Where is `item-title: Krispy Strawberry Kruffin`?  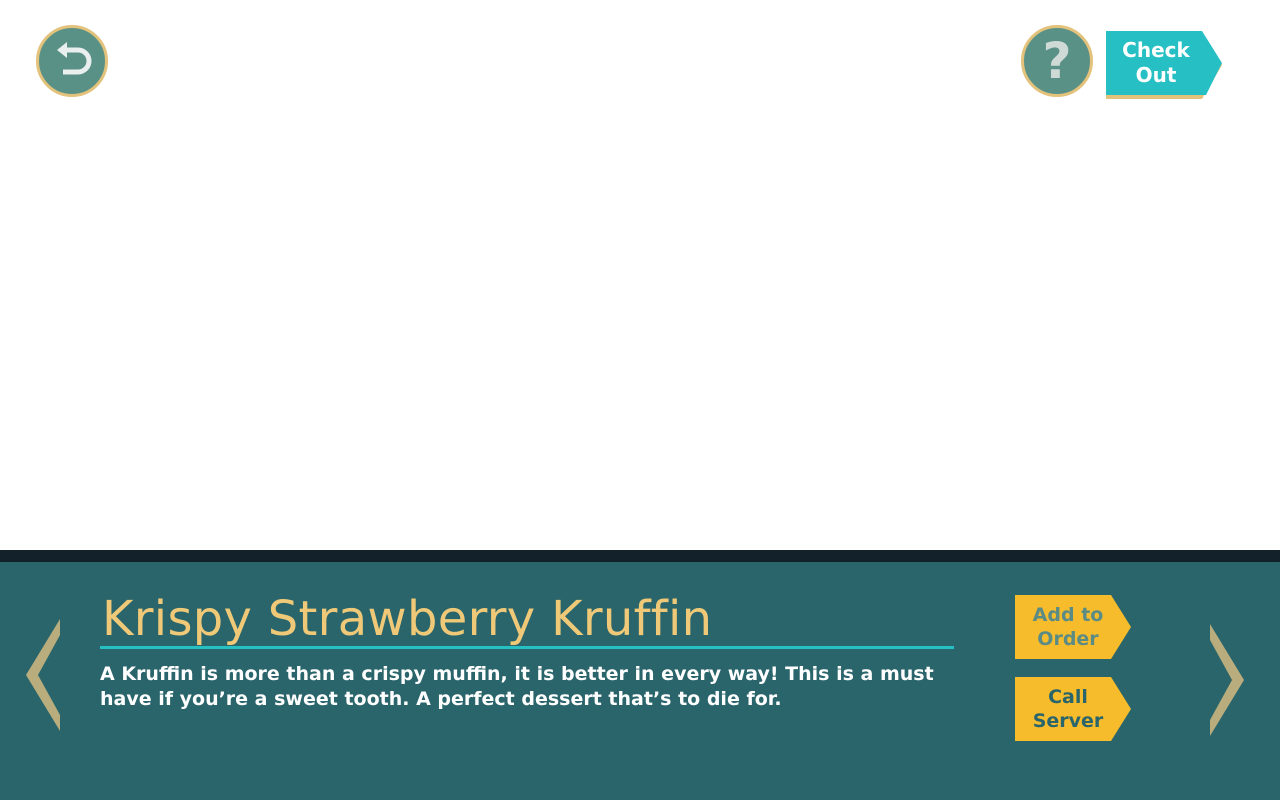 item-title: Krispy Strawberry Kruffin is located at coordinates (407, 619).